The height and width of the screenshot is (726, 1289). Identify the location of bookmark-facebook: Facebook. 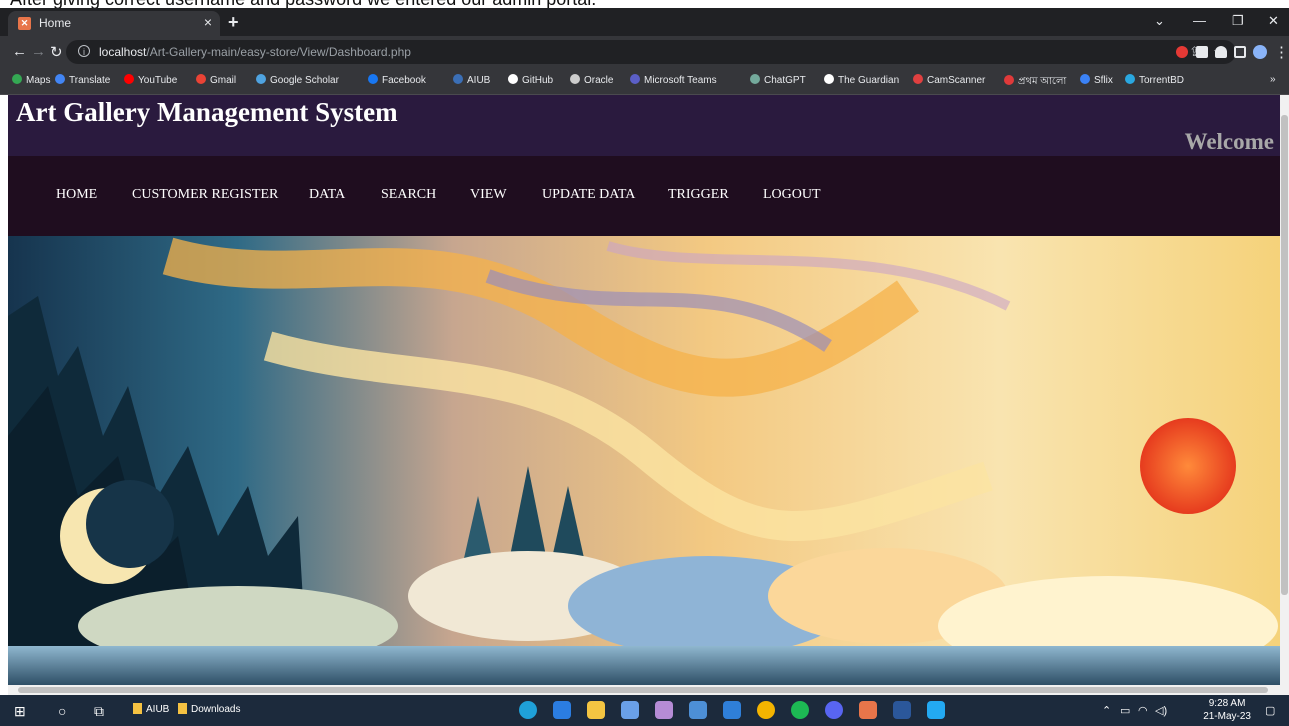
(397, 80).